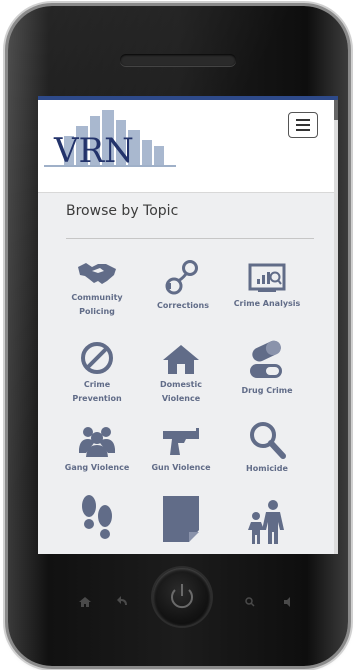  I want to click on topic-domestic-violence: Domestic Violence, so click(181, 374).